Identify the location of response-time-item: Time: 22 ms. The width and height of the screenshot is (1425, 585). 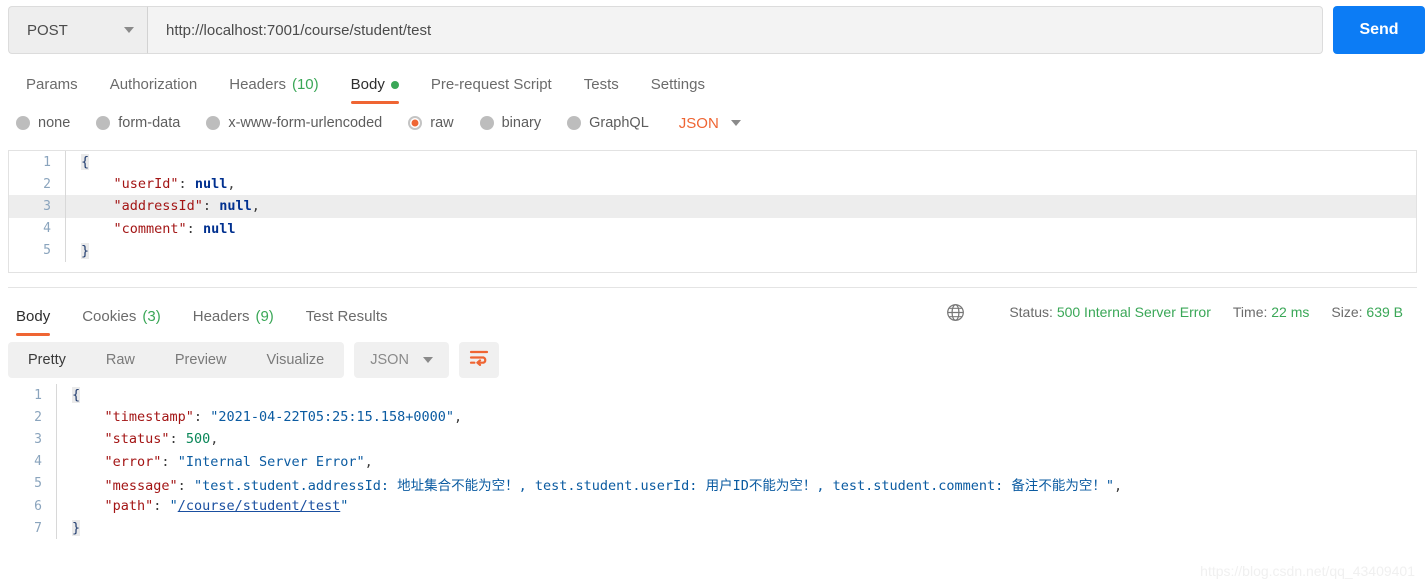
(1271, 312).